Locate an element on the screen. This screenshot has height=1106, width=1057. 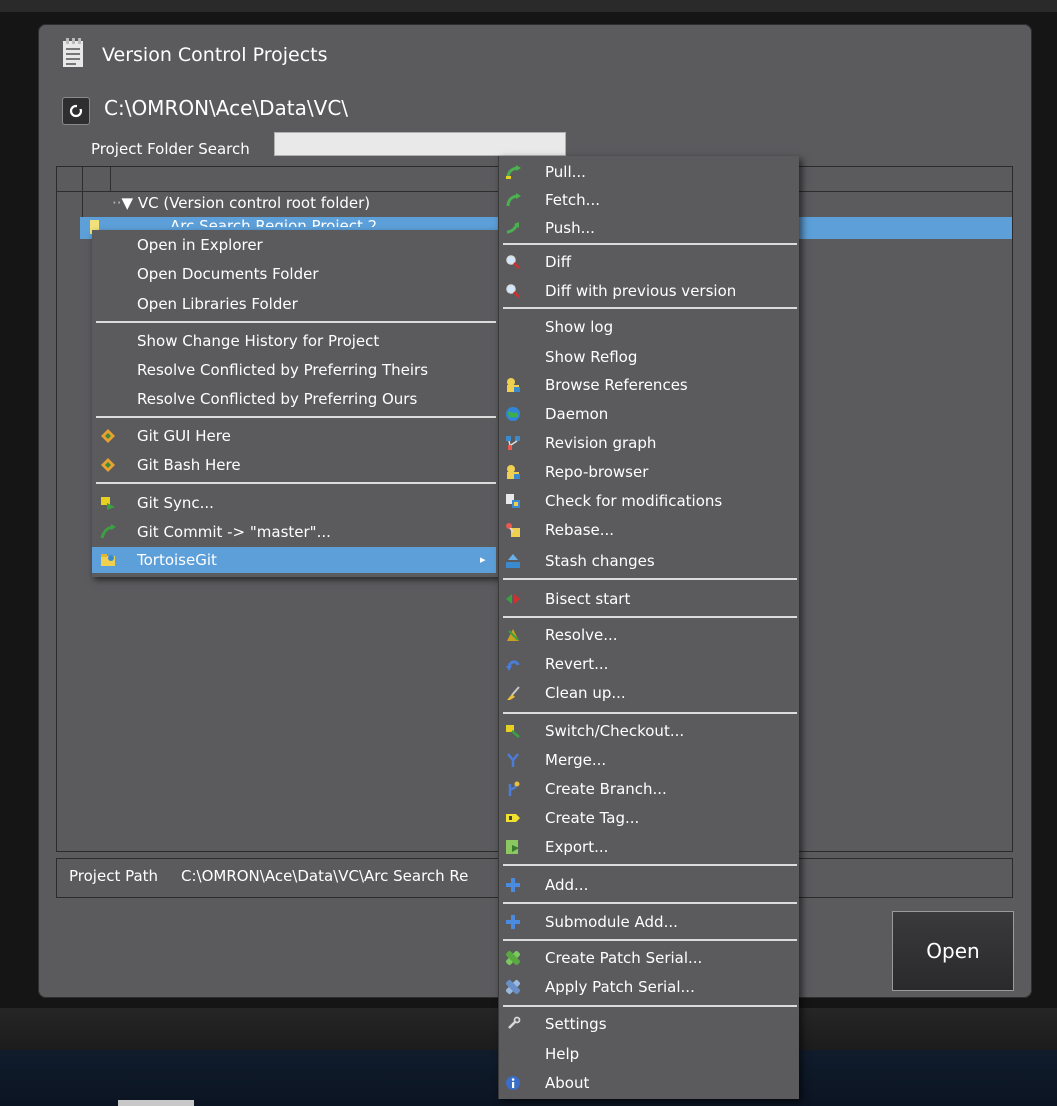
vc-root-path: C:\OMRON\Ace\Data\VC\ is located at coordinates (226, 108).